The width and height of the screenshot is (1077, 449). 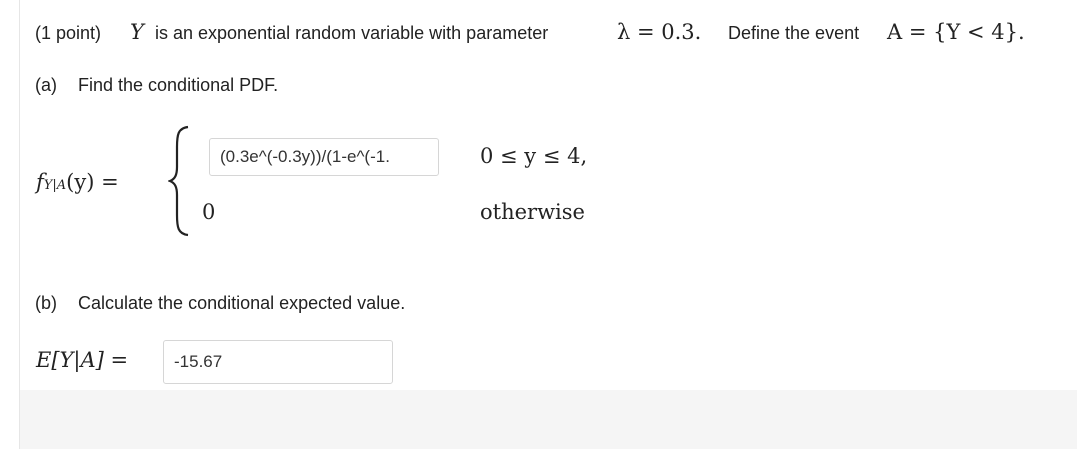 What do you see at coordinates (209, 212) in the screenshot?
I see `pdf-zero: 0` at bounding box center [209, 212].